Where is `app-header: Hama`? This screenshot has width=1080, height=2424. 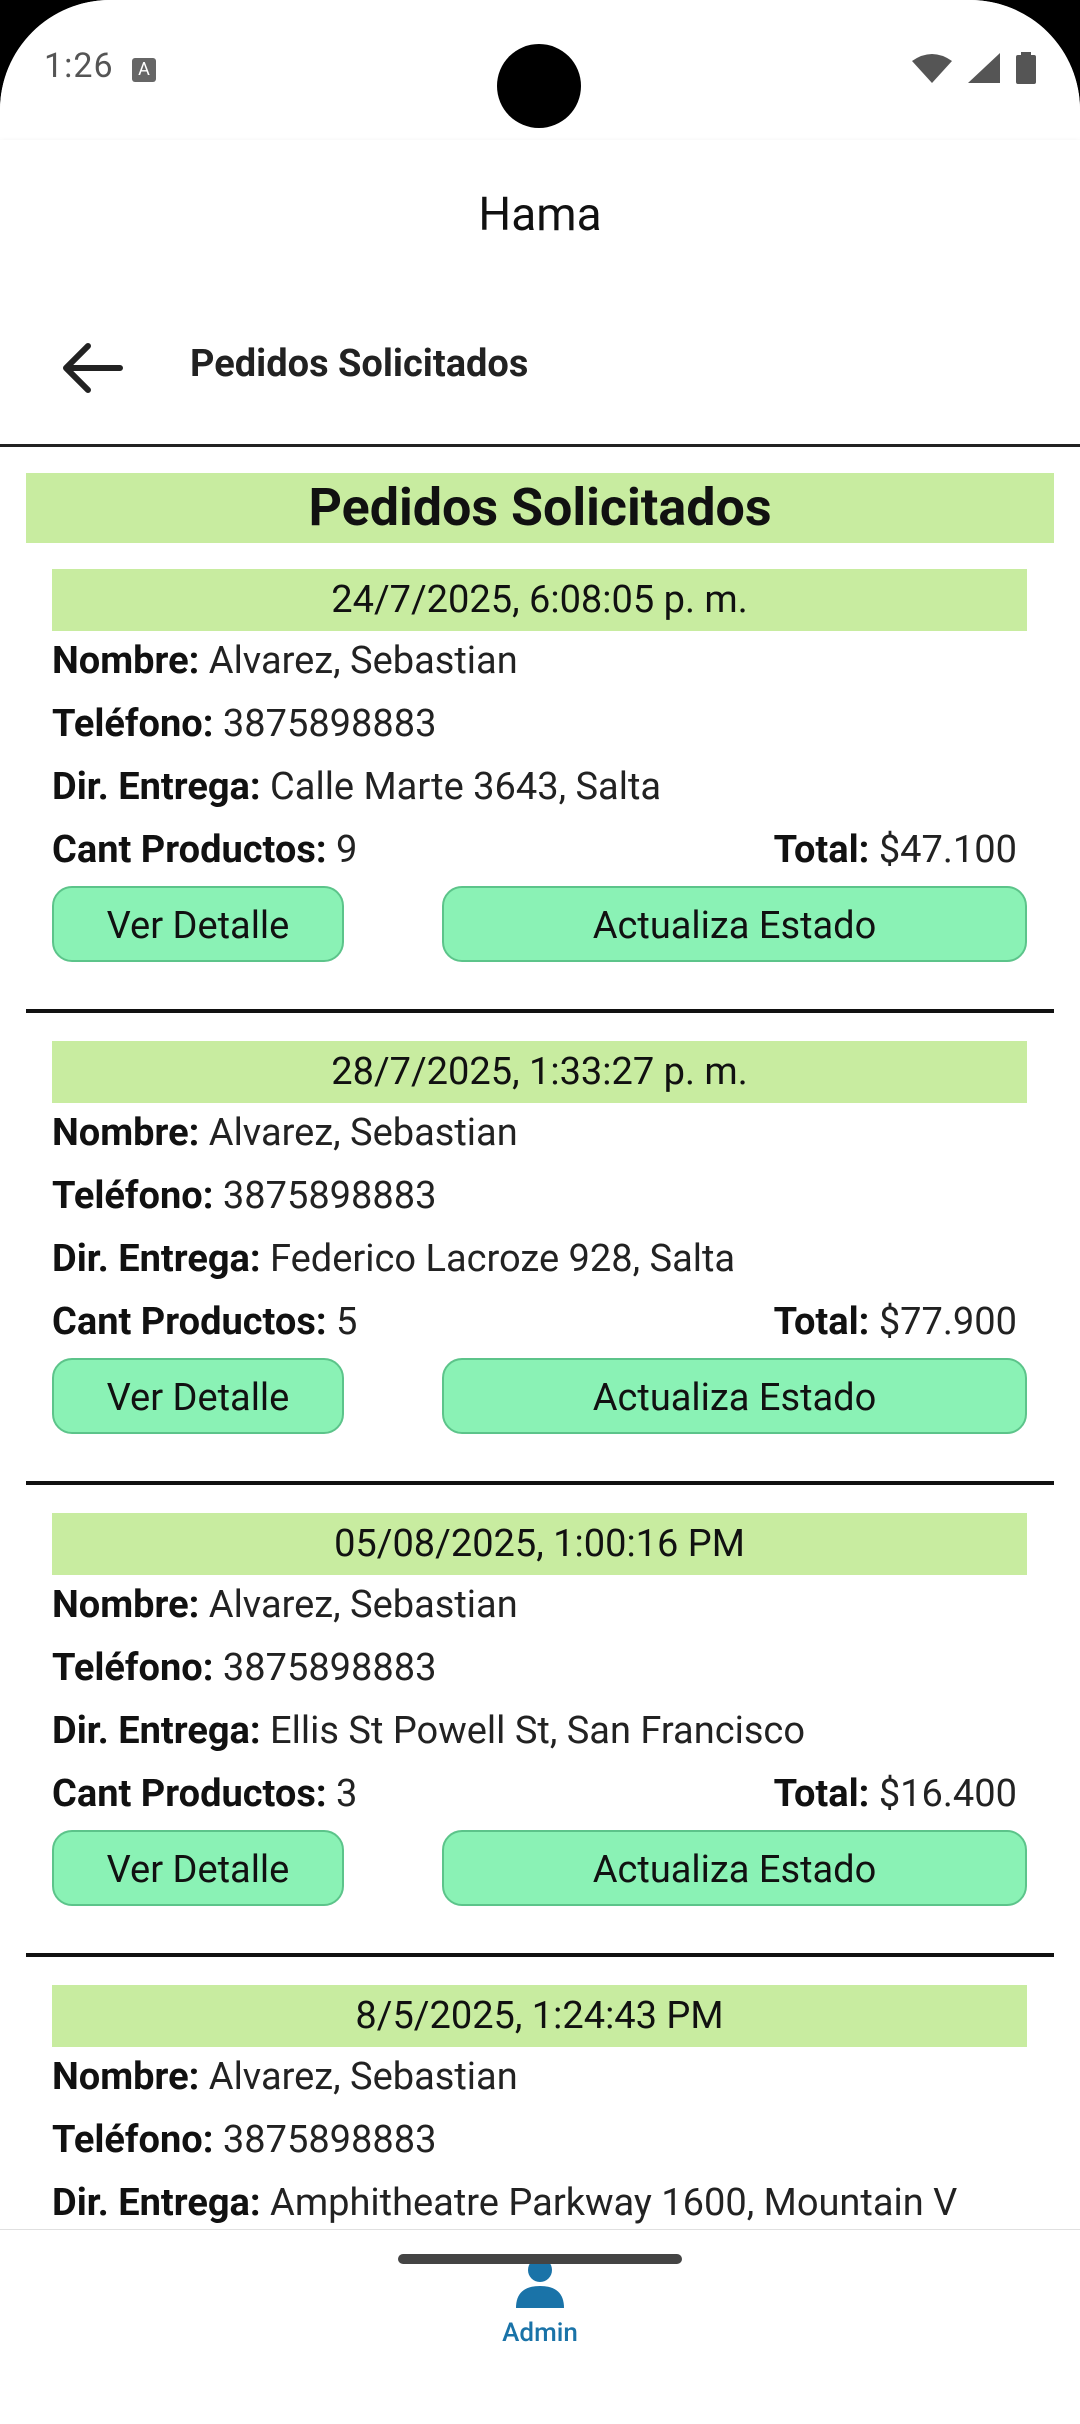
app-header: Hama is located at coordinates (540, 215).